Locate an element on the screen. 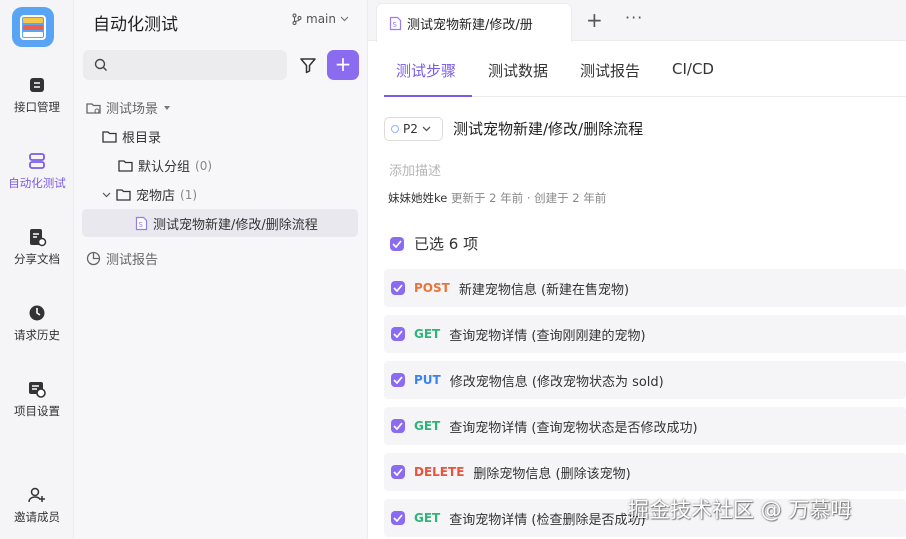  priority-value: P2 is located at coordinates (410, 129).